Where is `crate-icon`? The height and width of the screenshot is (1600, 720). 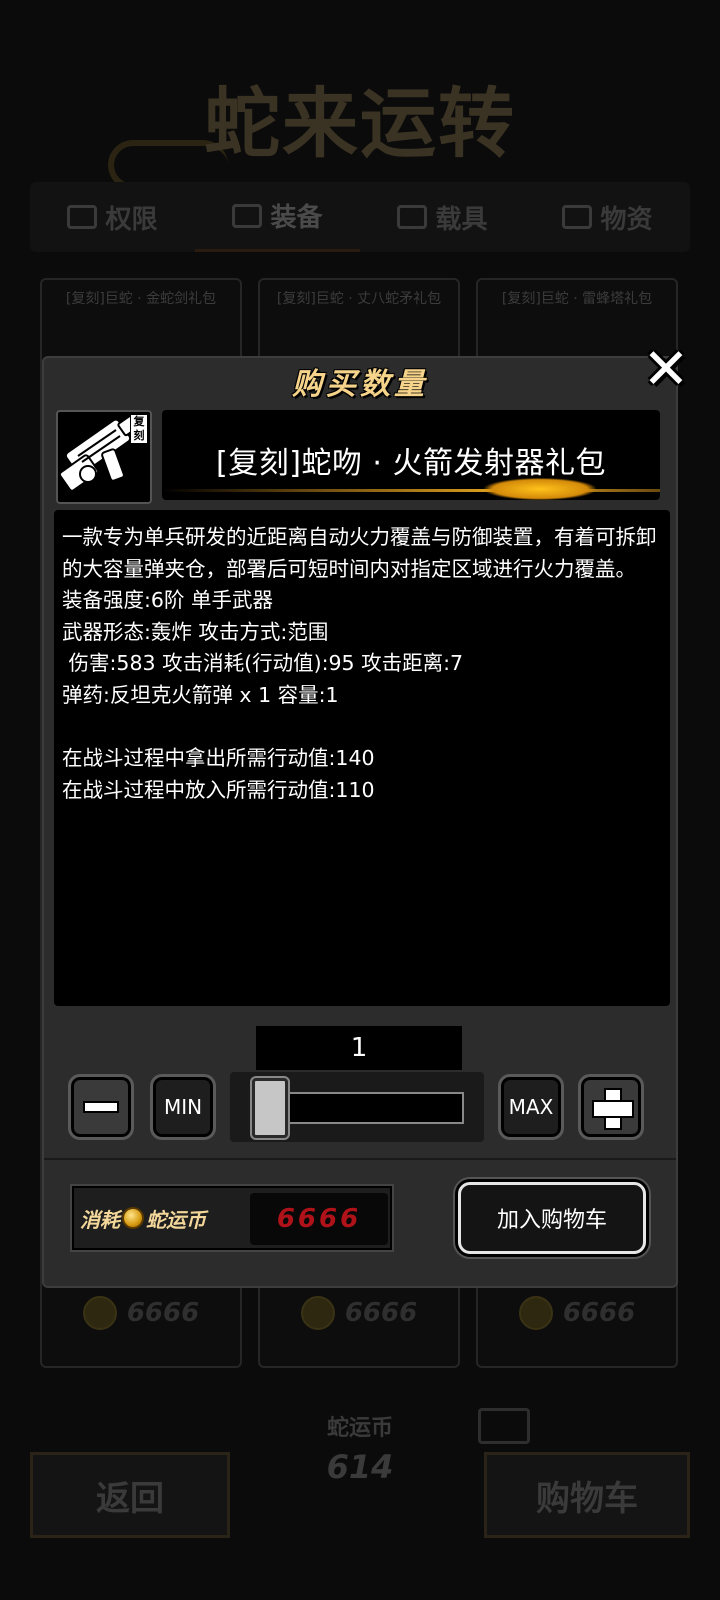
crate-icon is located at coordinates (577, 217).